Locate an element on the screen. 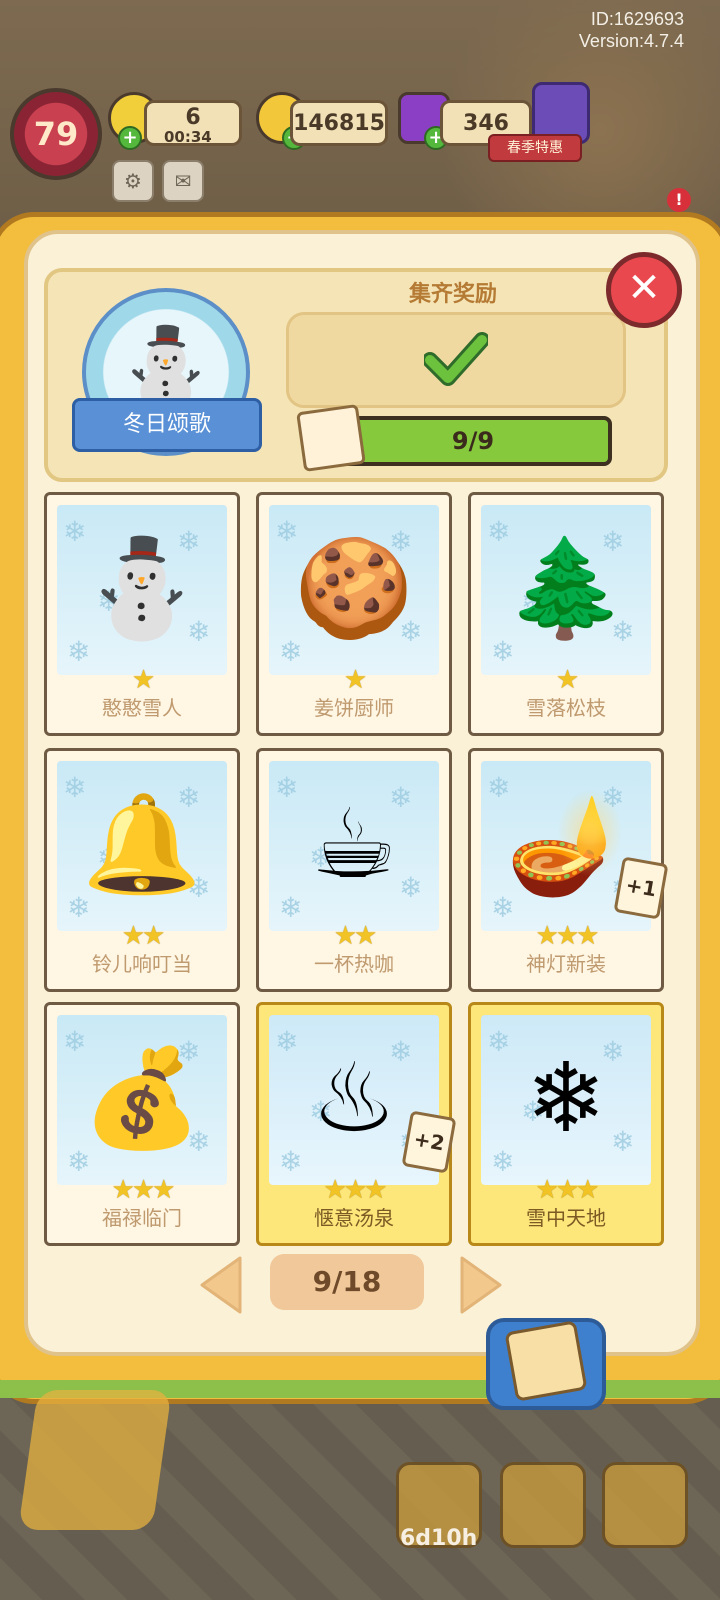 The width and height of the screenshot is (720, 1600). next-page-arrow-icon is located at coordinates (481, 1285).